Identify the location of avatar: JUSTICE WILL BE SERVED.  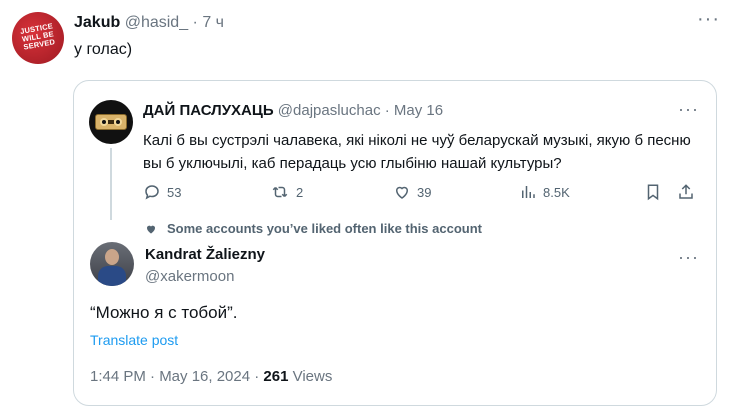
(38, 38).